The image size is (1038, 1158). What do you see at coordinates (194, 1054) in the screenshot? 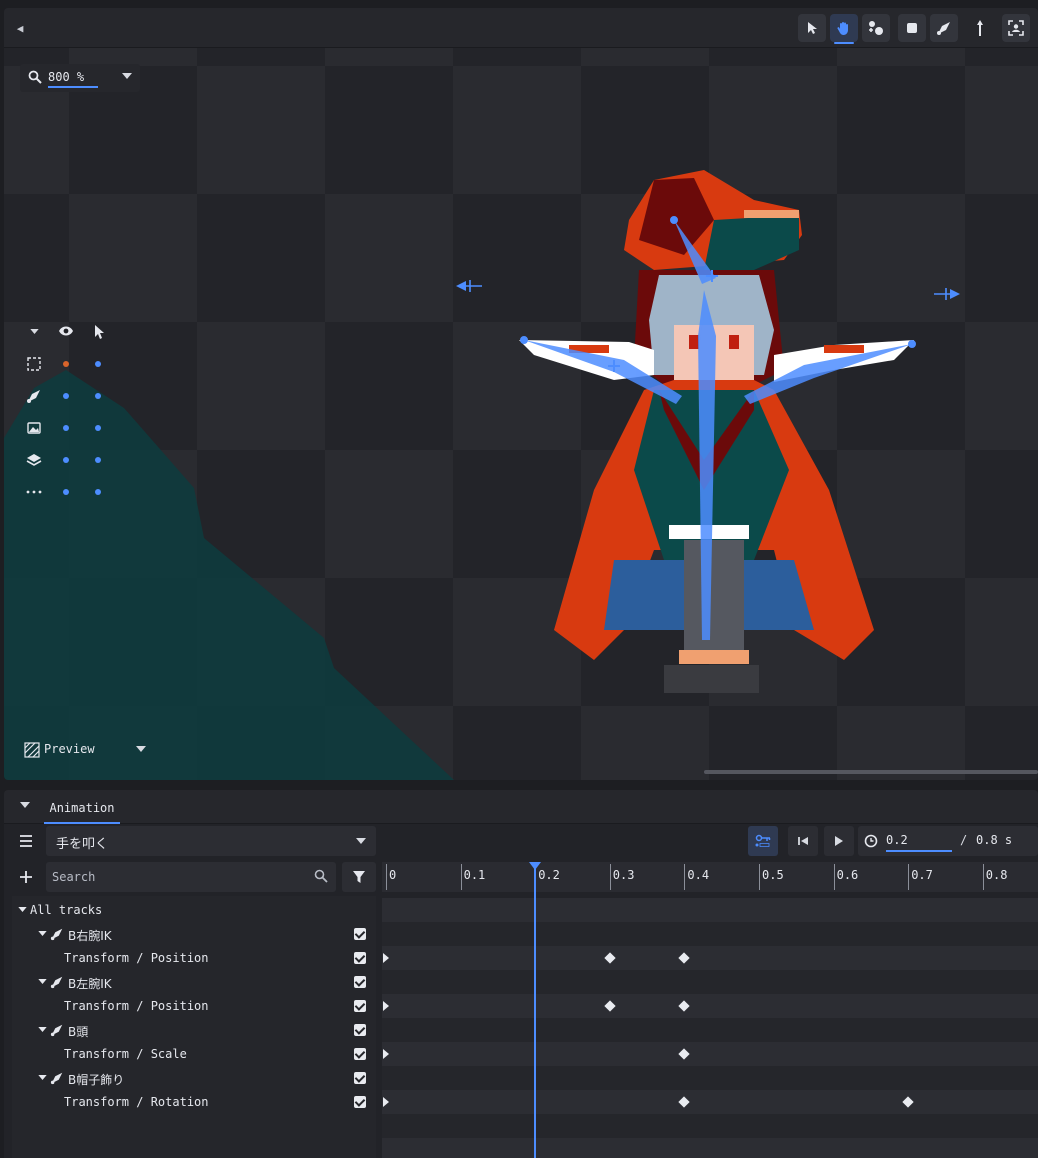
I see `track-property-row: Transform / Scale` at bounding box center [194, 1054].